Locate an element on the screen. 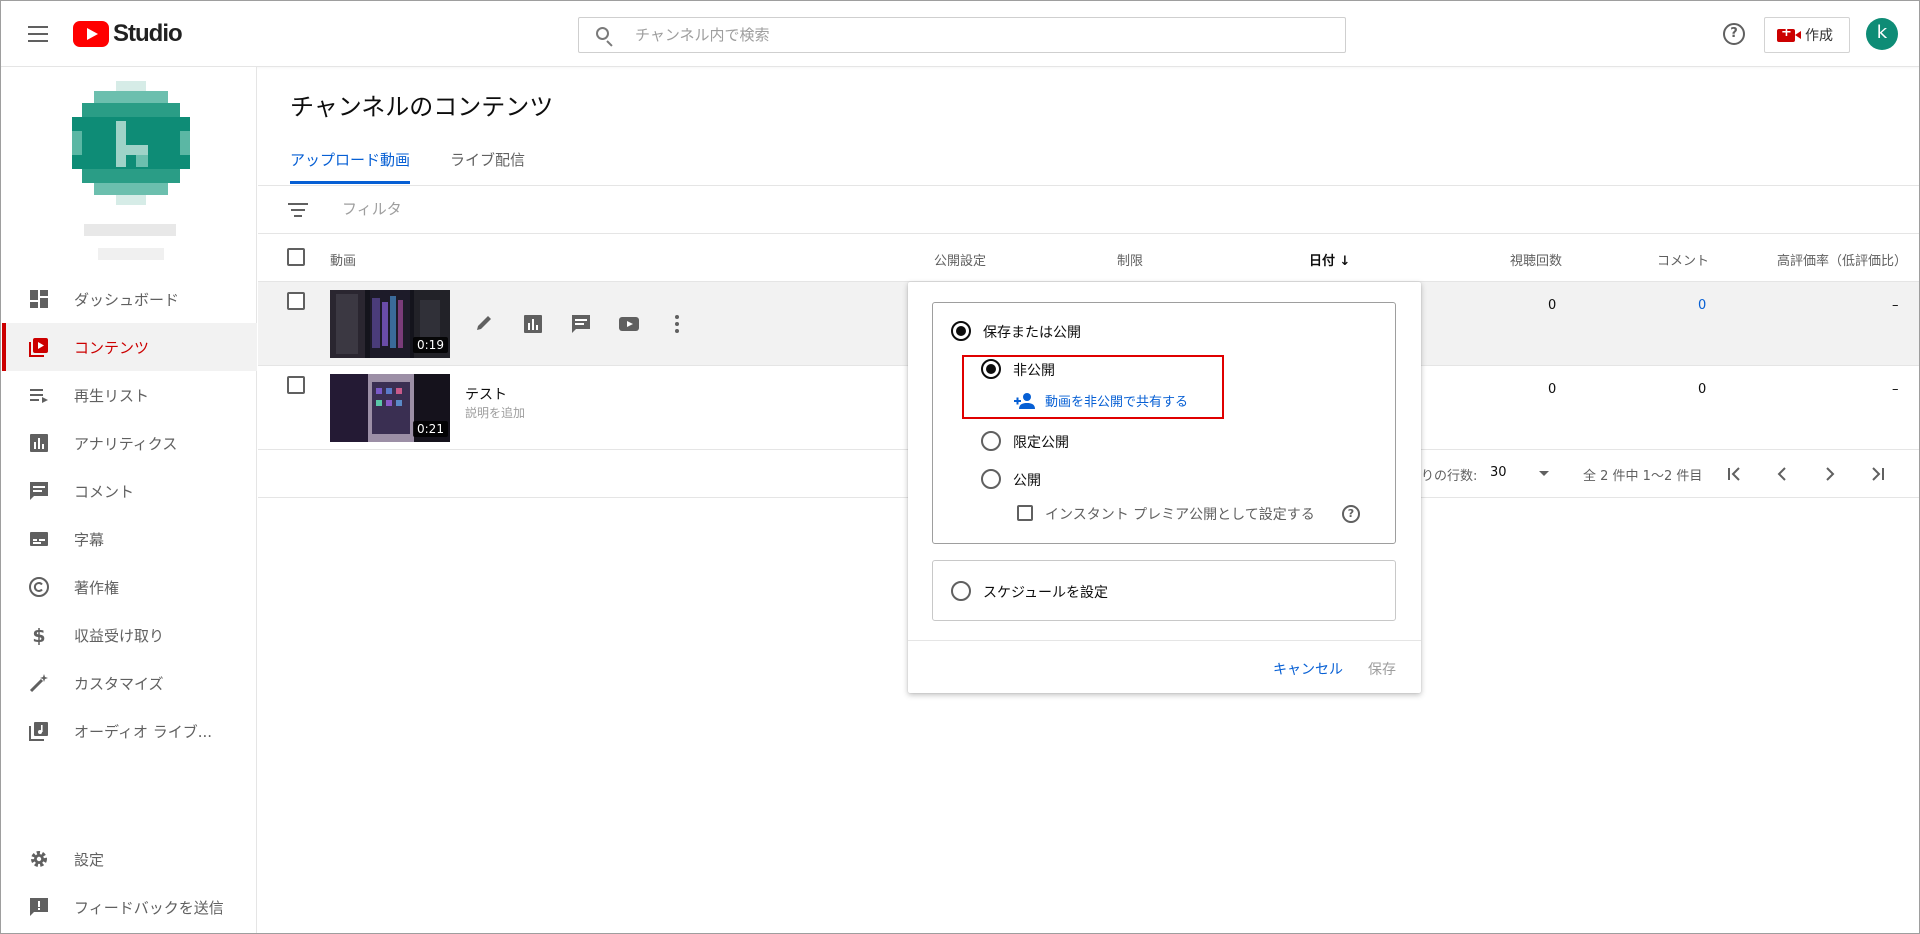 Image resolution: width=1920 pixels, height=934 pixels. edit-pencil-icon is located at coordinates (485, 324).